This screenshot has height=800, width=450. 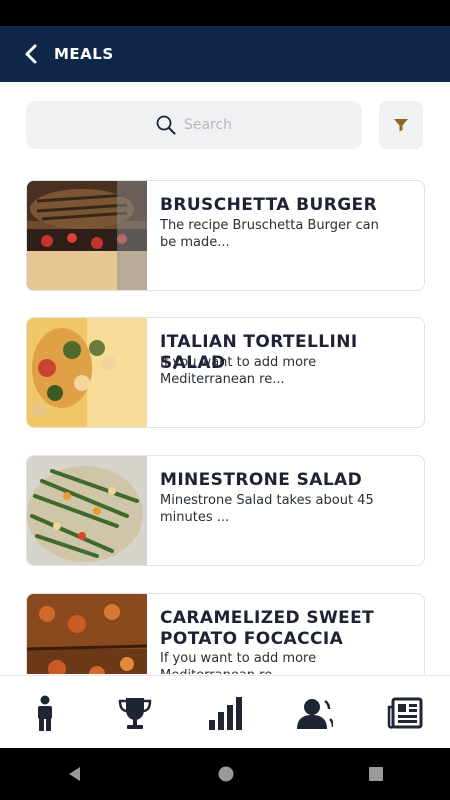 I want to click on nav-stats, so click(x=225, y=713).